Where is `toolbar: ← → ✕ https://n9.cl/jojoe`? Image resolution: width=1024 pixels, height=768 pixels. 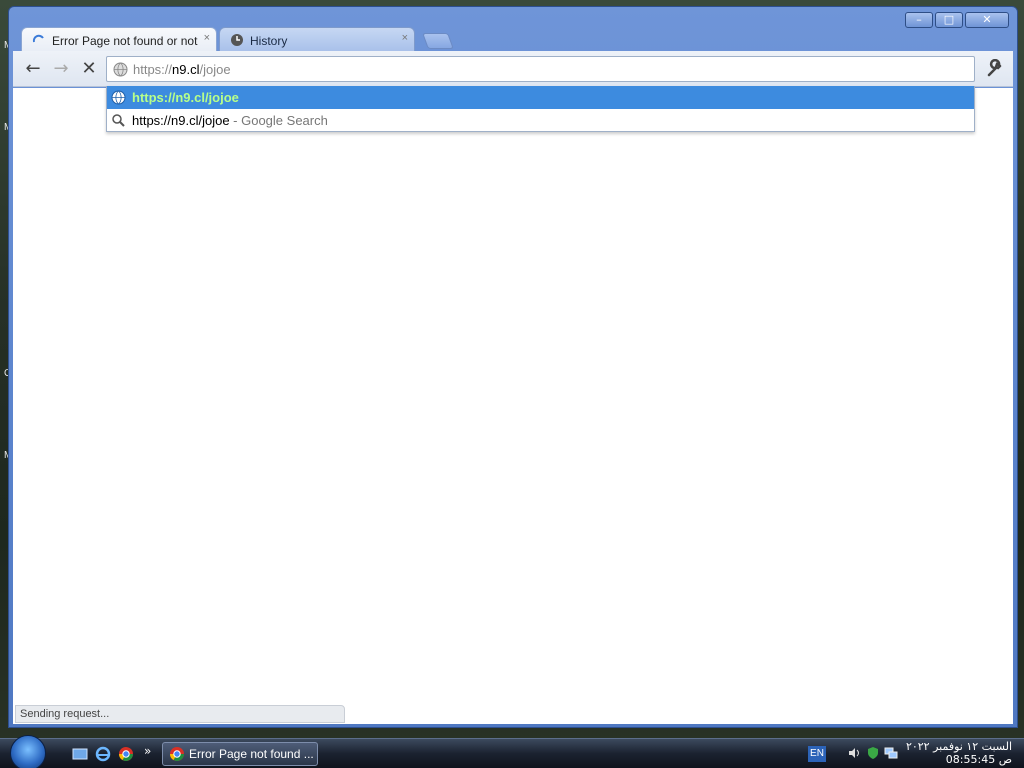
toolbar: ← → ✕ https://n9.cl/jojoe is located at coordinates (513, 69).